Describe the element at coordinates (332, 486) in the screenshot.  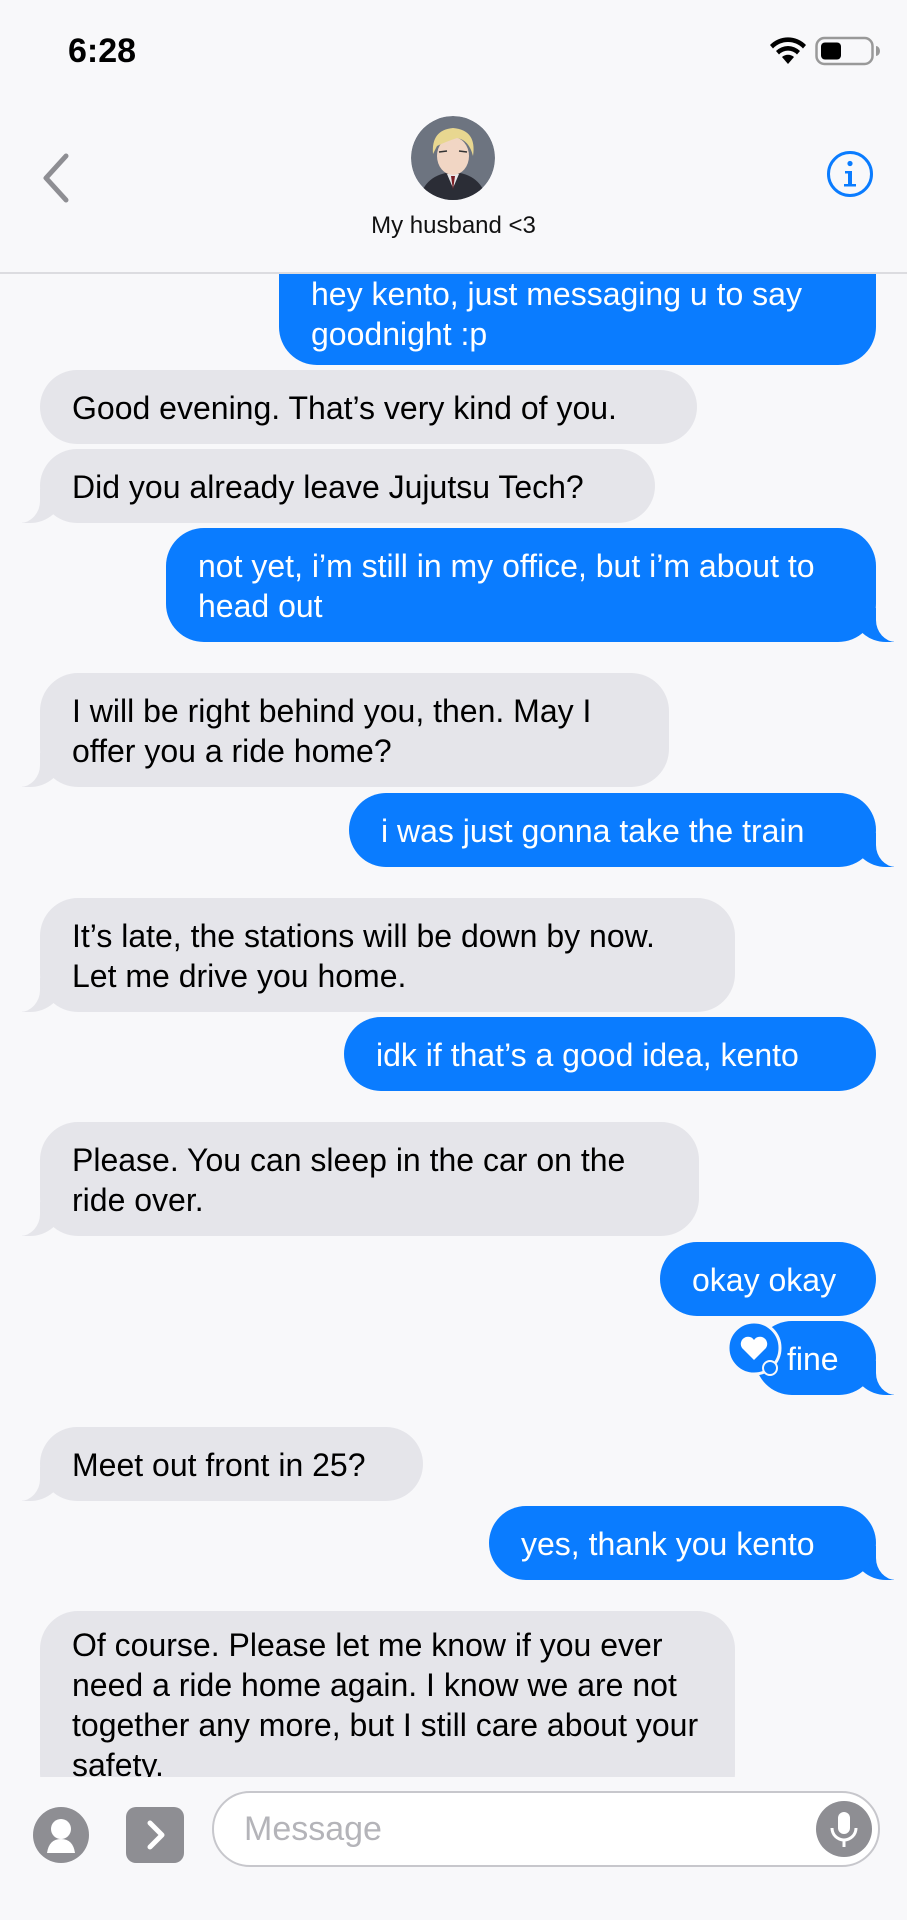
I see `message-bubble-received: Did you already leave Jujutsu Tech?` at that location.